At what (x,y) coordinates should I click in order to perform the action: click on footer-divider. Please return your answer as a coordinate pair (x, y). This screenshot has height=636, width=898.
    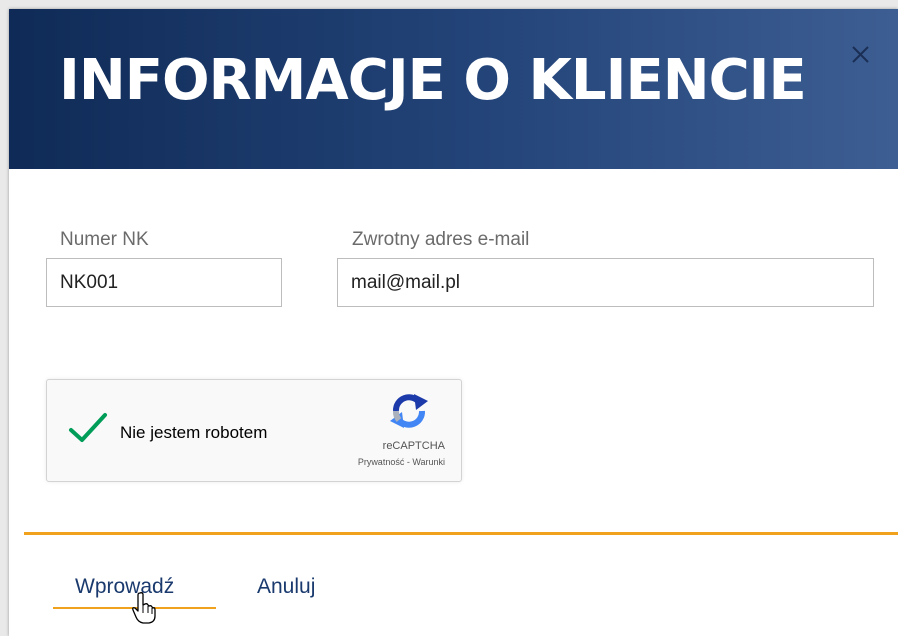
    Looking at the image, I should click on (461, 533).